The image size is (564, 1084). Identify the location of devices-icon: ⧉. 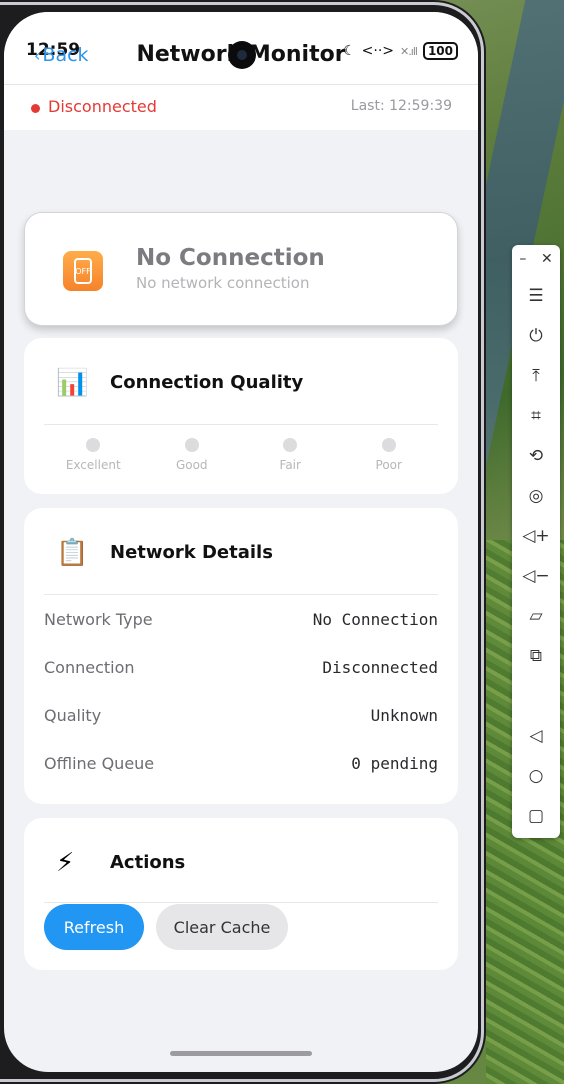
(536, 656).